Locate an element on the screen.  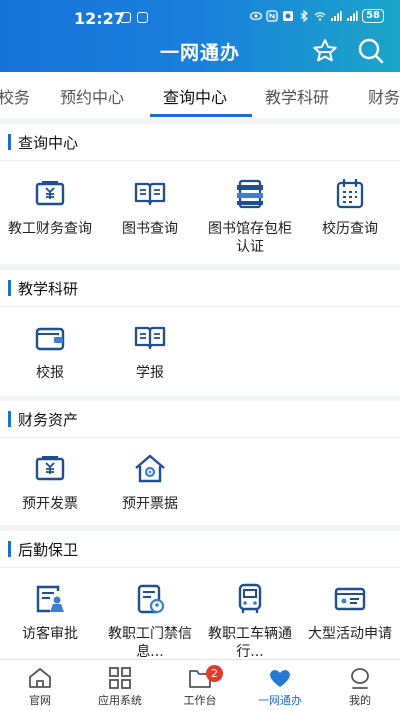
tile-school-newspaper: 校报 is located at coordinates (50, 351).